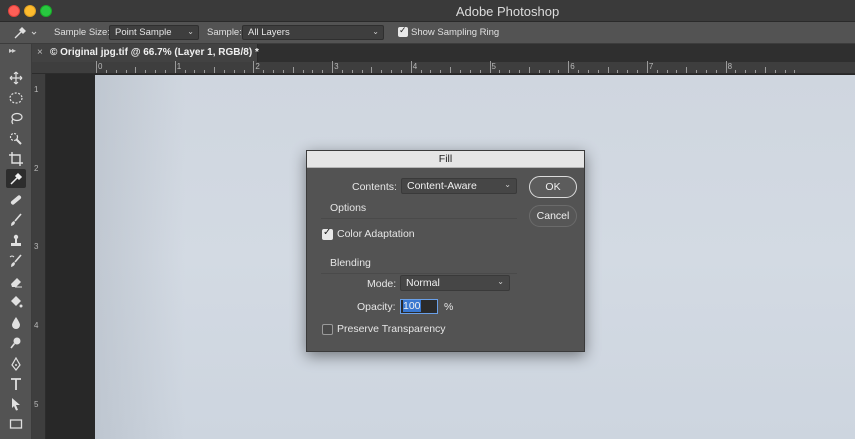  What do you see at coordinates (391, 329) in the screenshot?
I see `preserve-transparency-label: Preserve Transparency` at bounding box center [391, 329].